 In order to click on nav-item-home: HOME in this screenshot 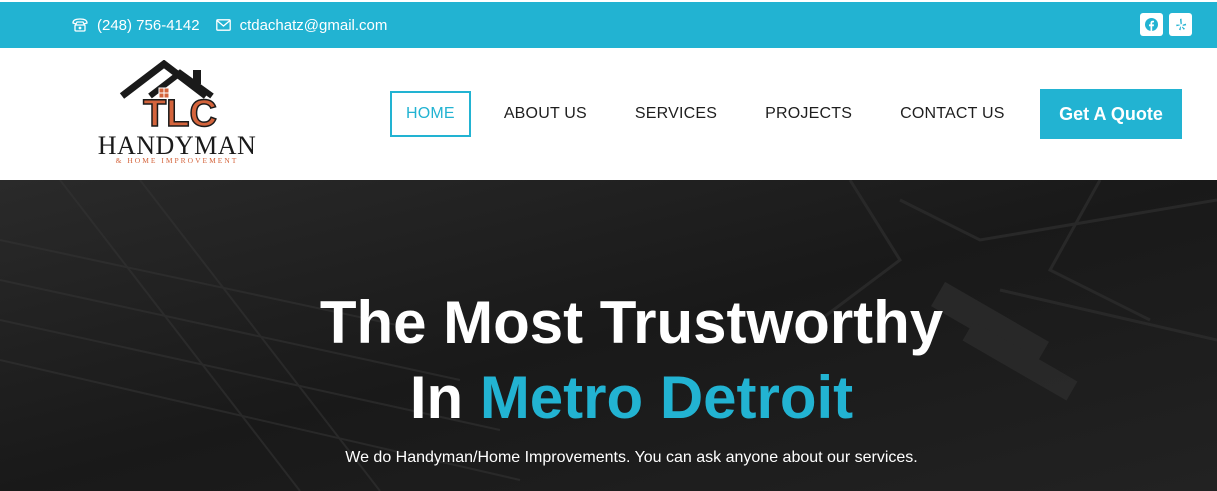, I will do `click(430, 114)`.